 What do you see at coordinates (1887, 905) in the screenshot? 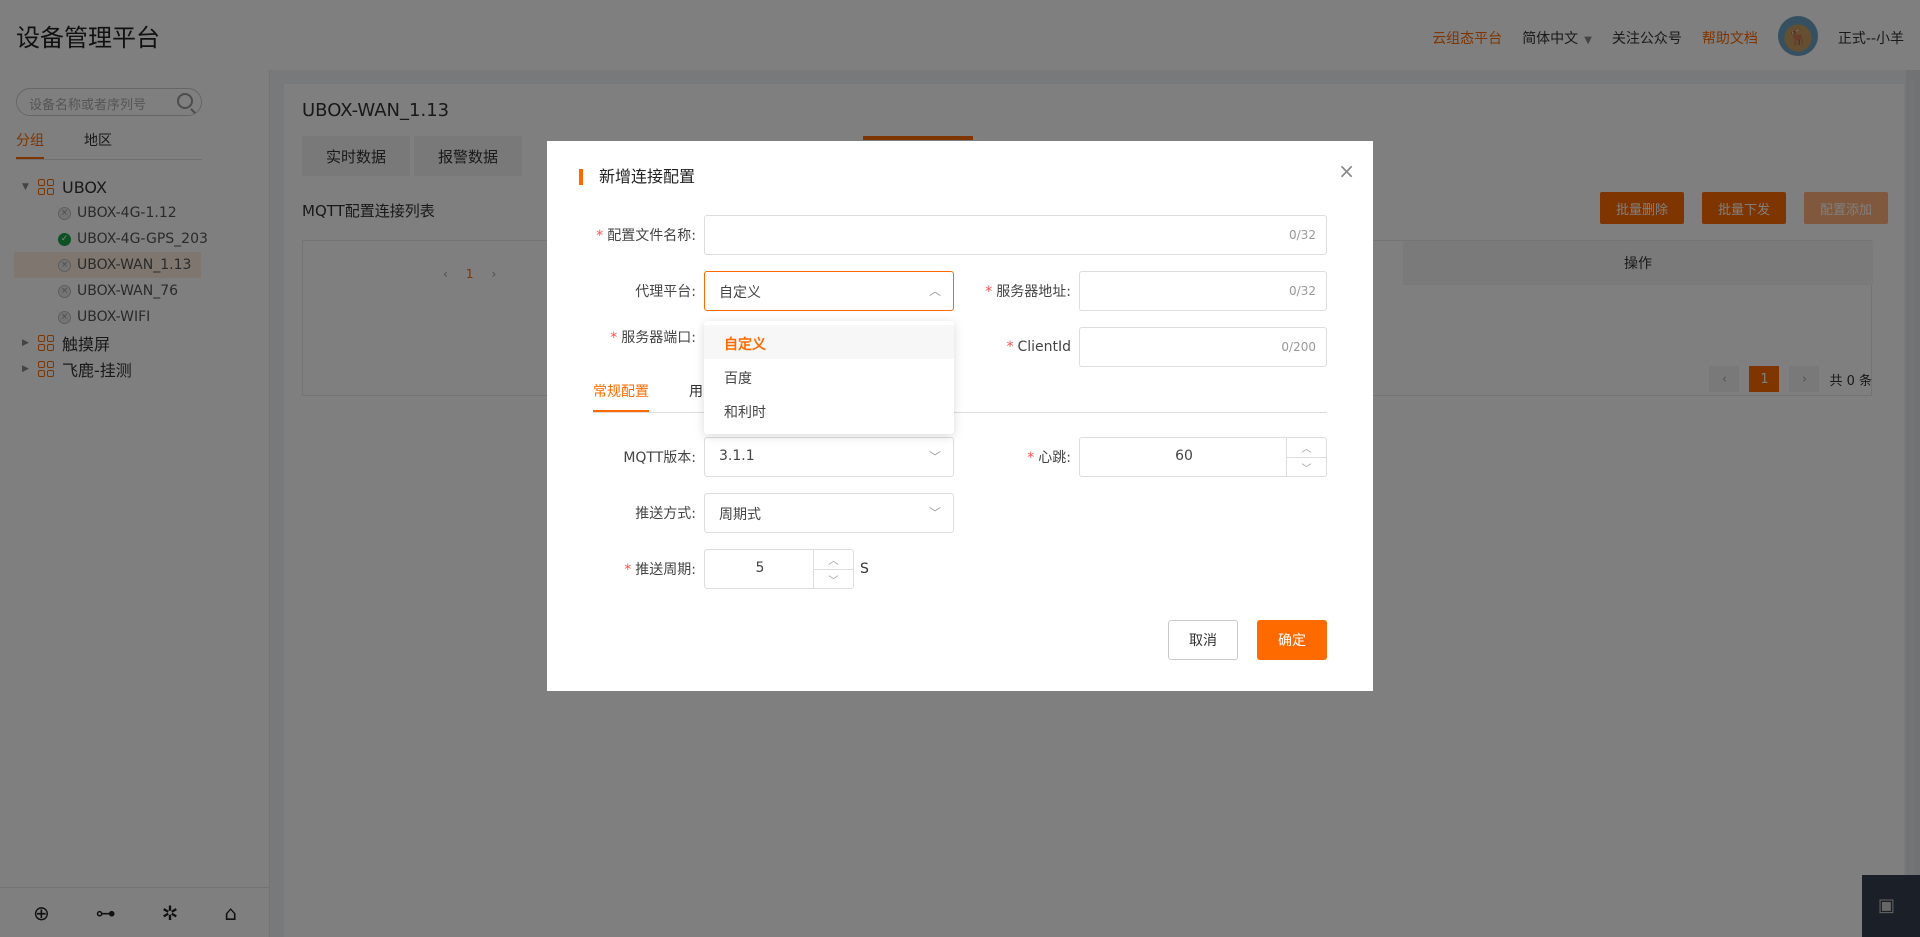
I see `chat-icon: ▣` at bounding box center [1887, 905].